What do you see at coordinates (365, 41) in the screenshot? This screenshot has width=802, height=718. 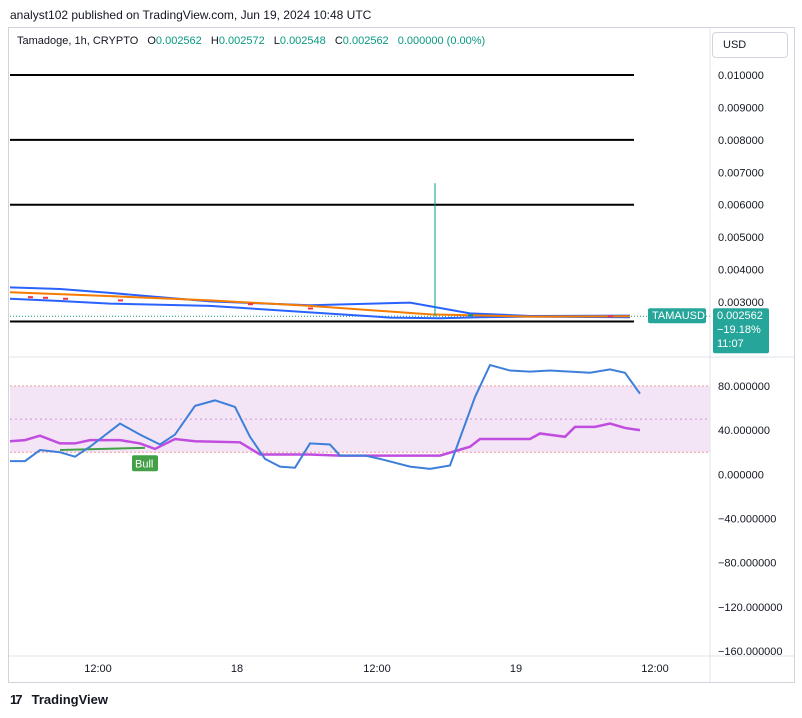 I see `close-value: 0.002562` at bounding box center [365, 41].